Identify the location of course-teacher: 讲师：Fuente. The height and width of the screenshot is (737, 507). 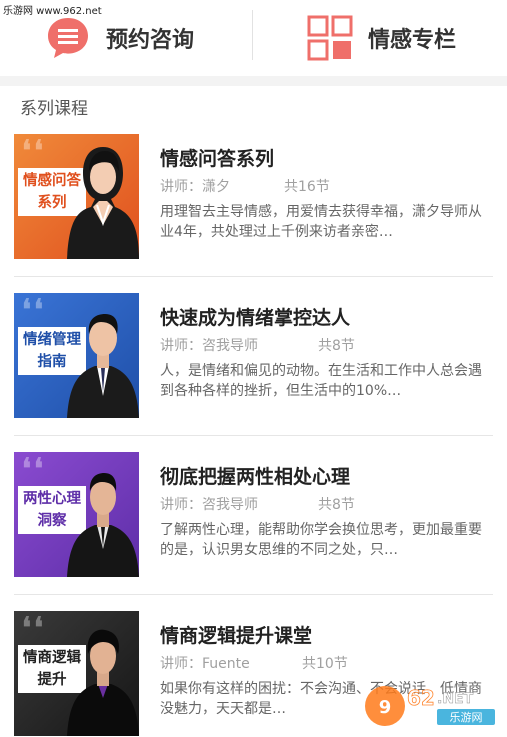
(205, 664).